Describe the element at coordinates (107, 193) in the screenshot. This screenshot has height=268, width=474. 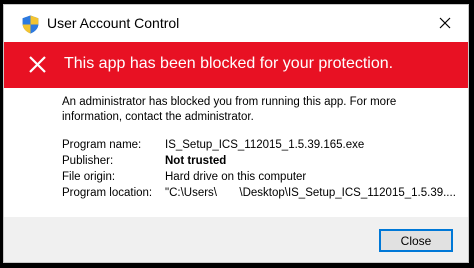
I see `detail-label: Program location:` at that location.